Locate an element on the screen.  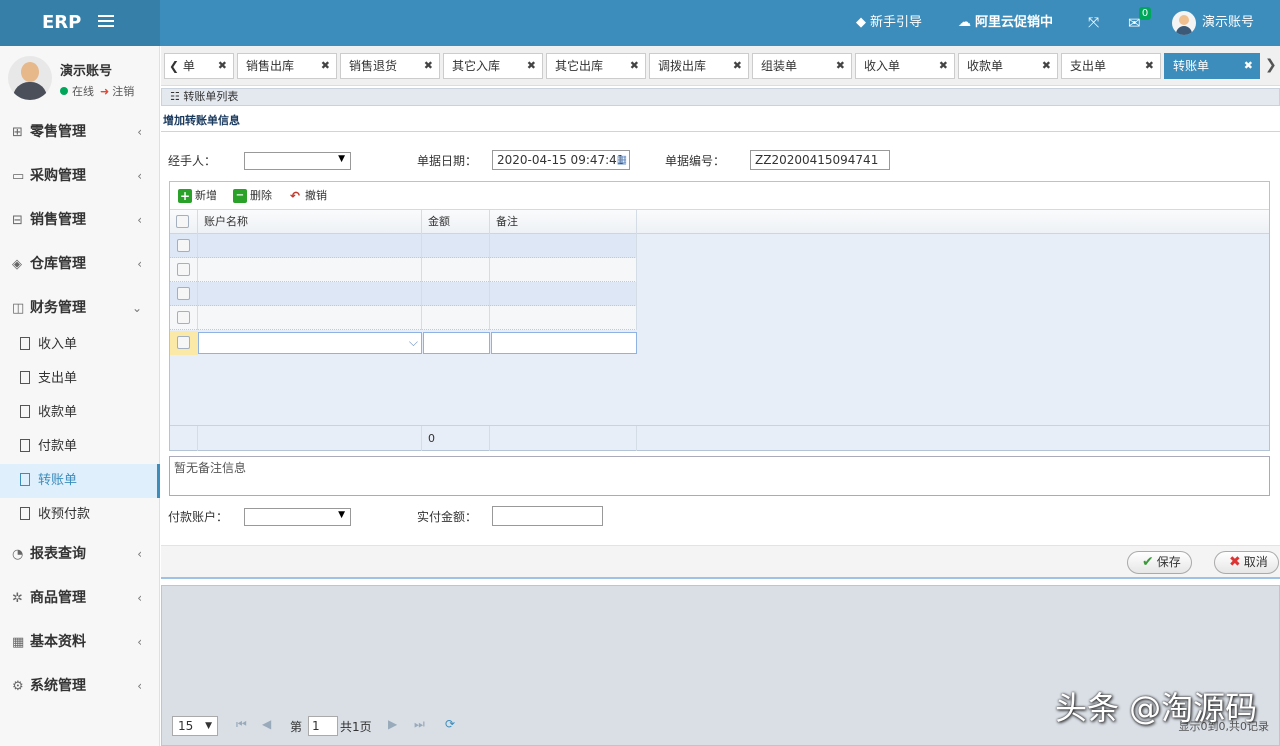
list-panel-header: ☷ 转账单列表 is located at coordinates (720, 97).